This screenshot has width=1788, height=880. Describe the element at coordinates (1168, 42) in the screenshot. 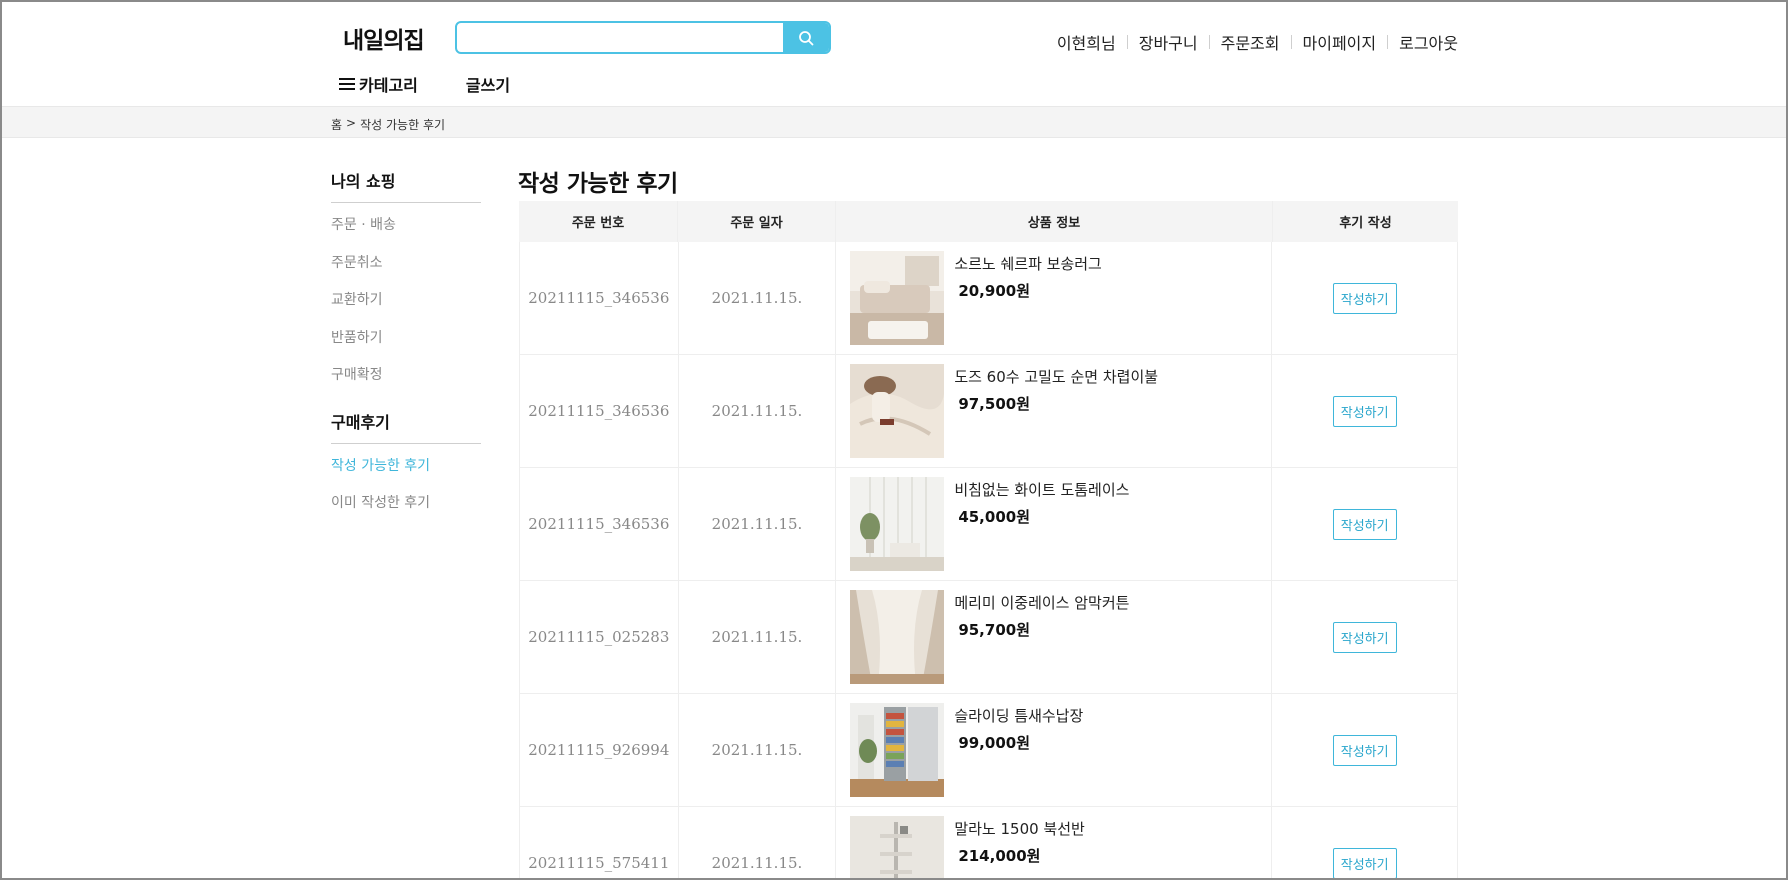

I see `cart-link: 장바구니` at that location.